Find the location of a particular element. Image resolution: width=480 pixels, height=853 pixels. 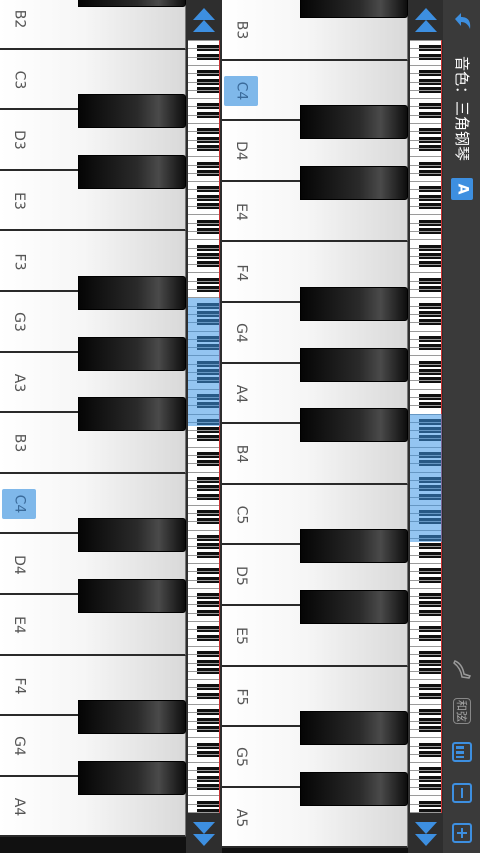

black-key-c5-sharp is located at coordinates (354, 546).